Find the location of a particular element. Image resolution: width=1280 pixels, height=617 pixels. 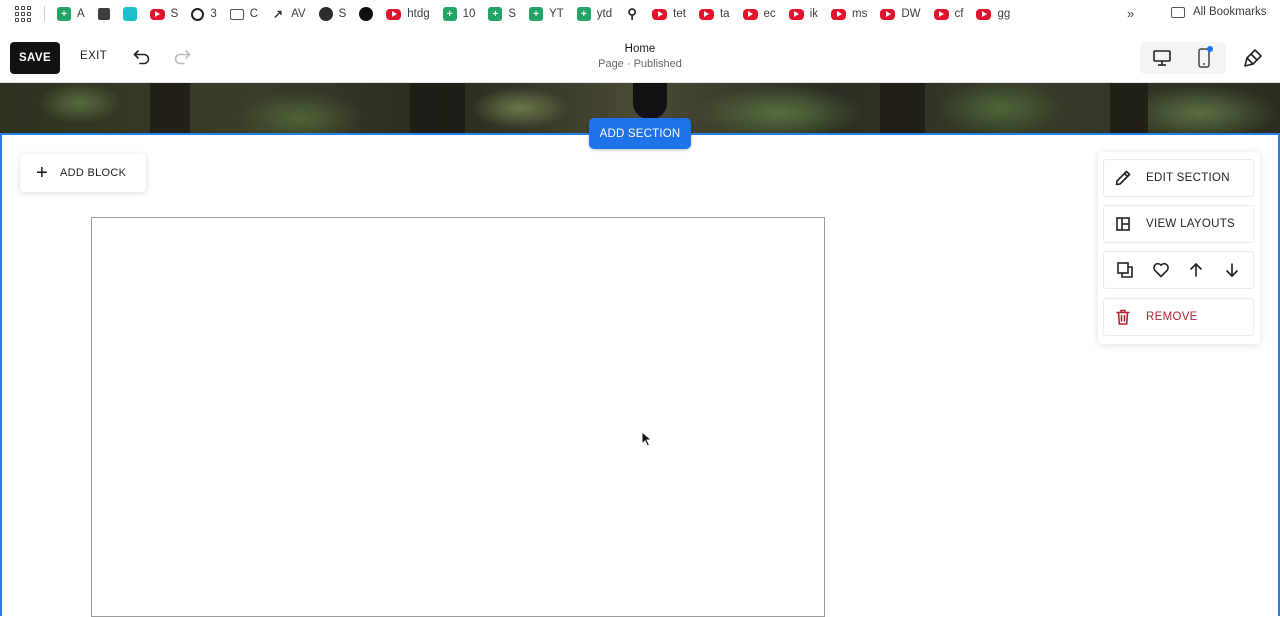

github-icon is located at coordinates (366, 14).